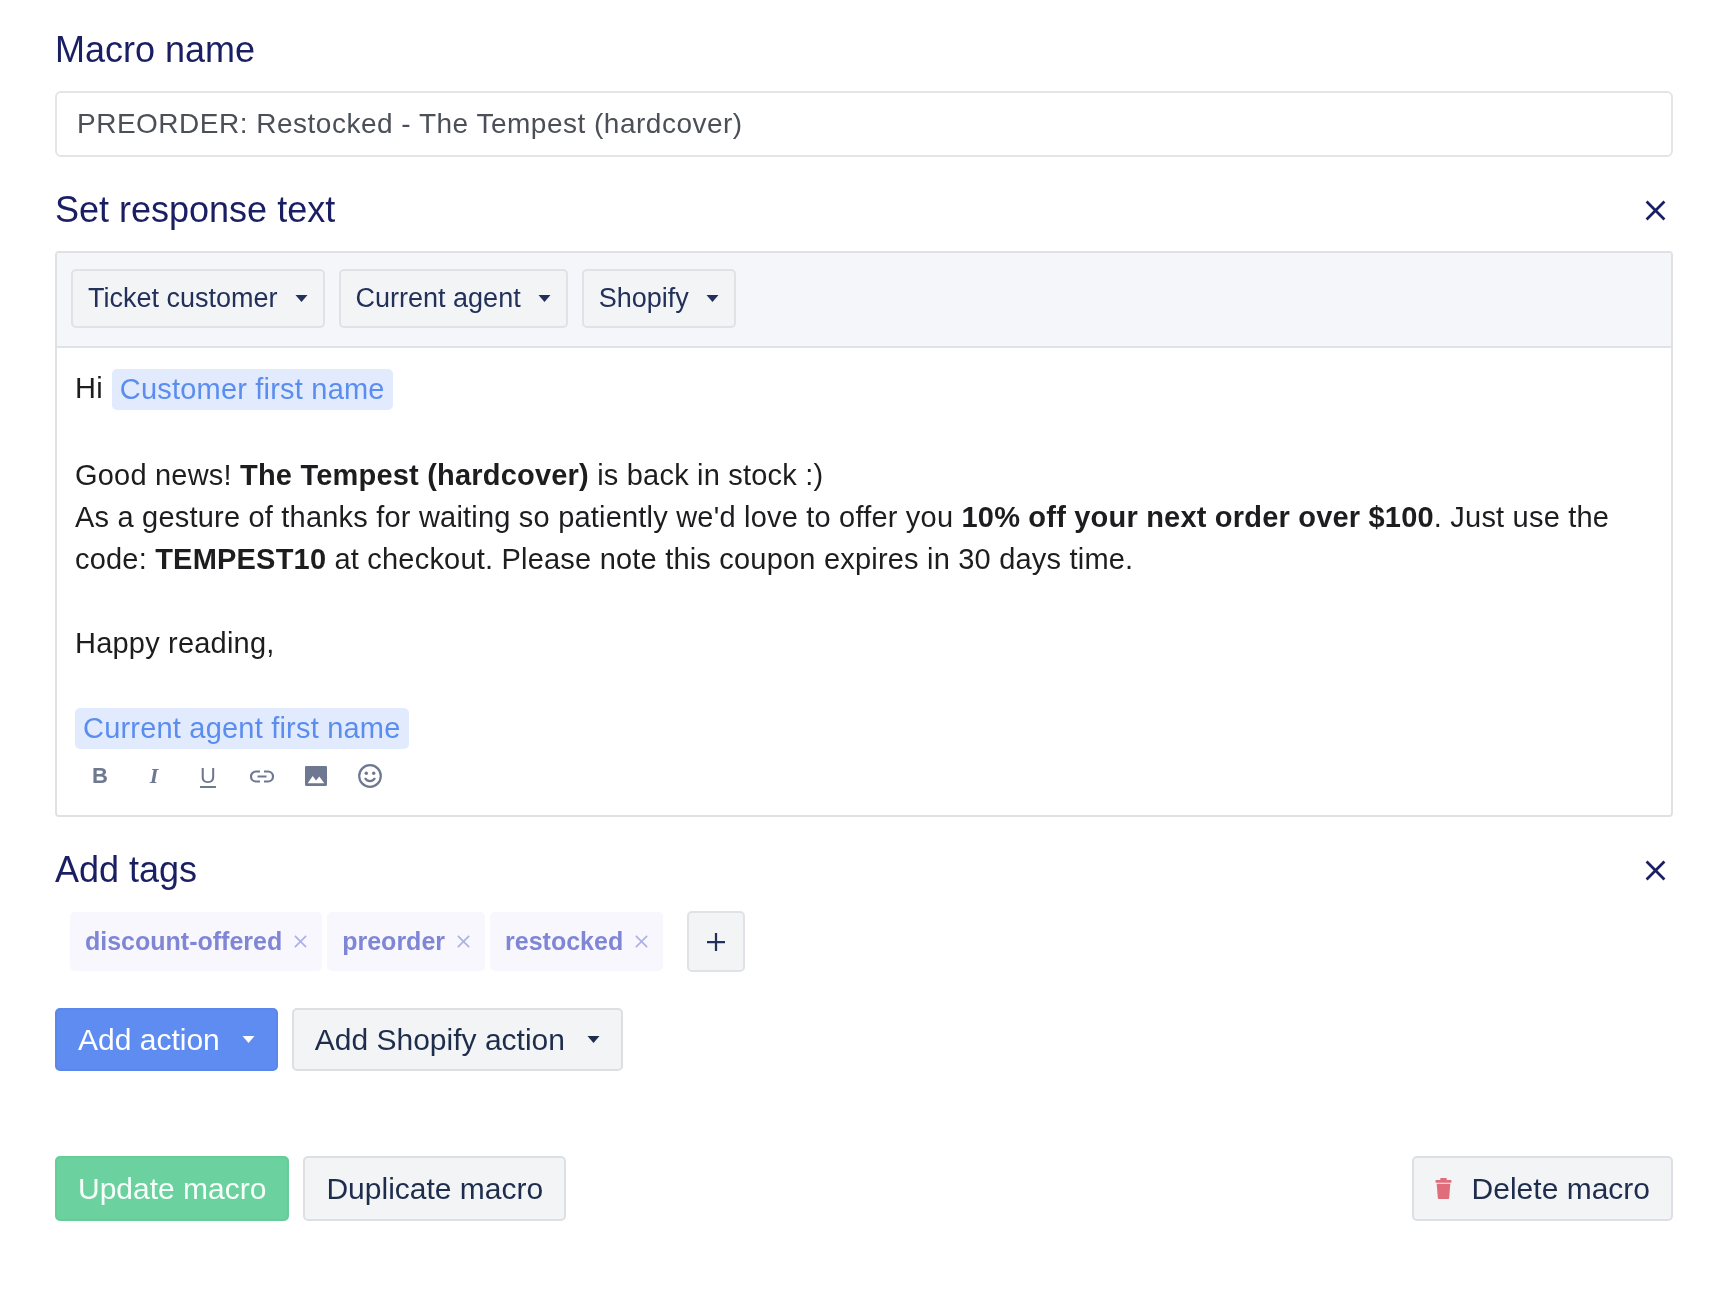 The width and height of the screenshot is (1728, 1294). I want to click on delete-button: Delete macro, so click(1542, 1188).